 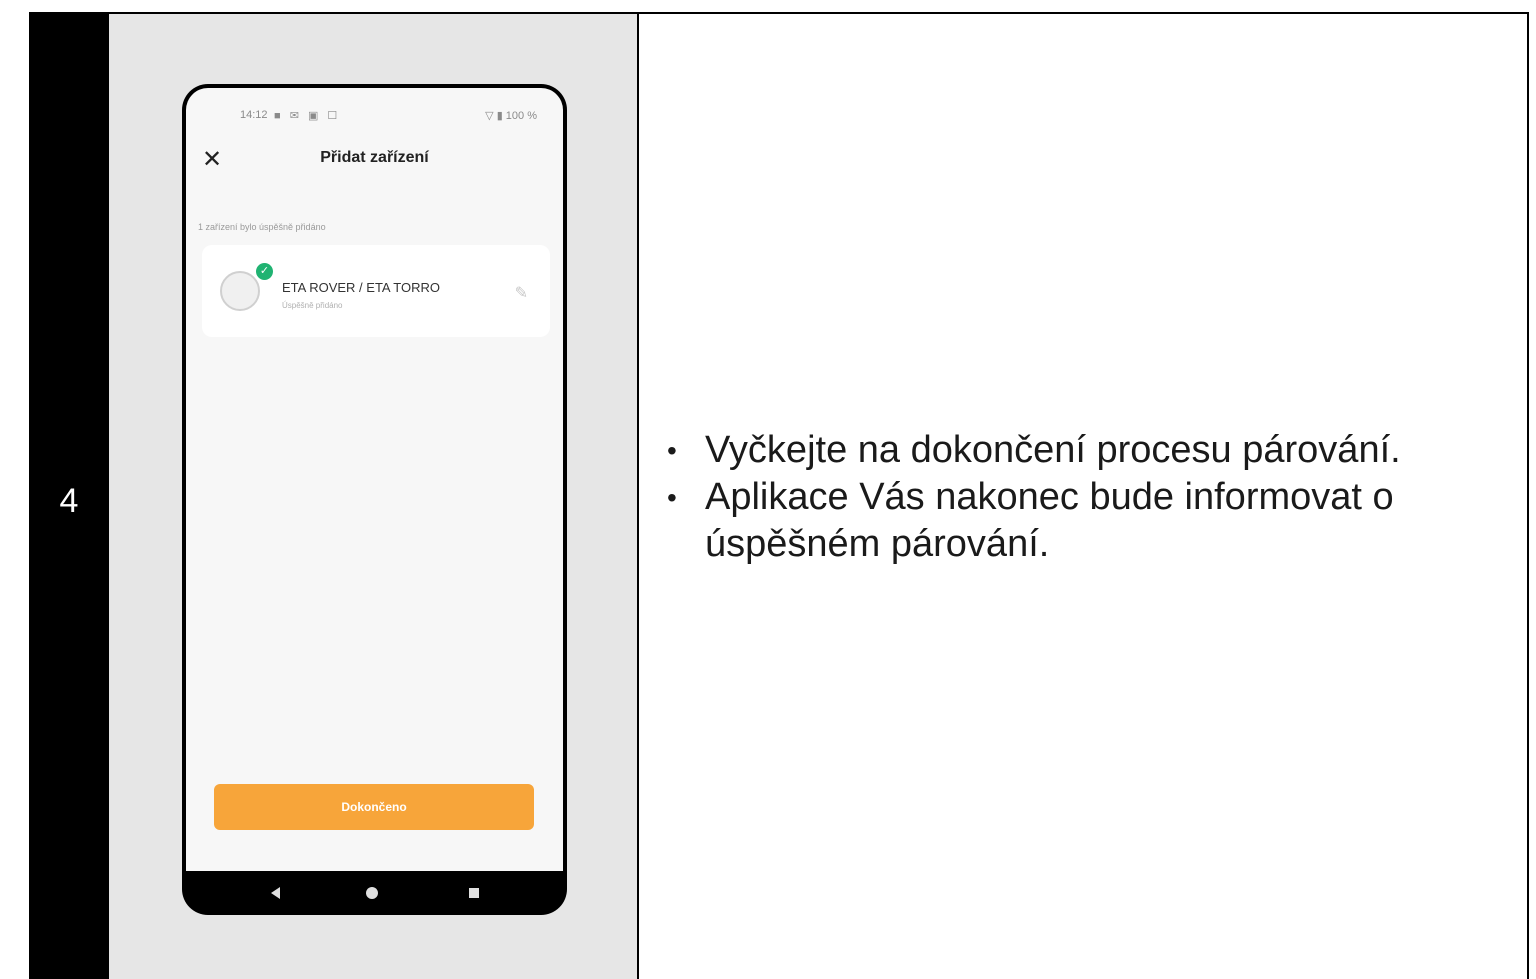 What do you see at coordinates (262, 227) in the screenshot?
I see `added-devices-note: 1 zařízení bylo úspěšně přidáno` at bounding box center [262, 227].